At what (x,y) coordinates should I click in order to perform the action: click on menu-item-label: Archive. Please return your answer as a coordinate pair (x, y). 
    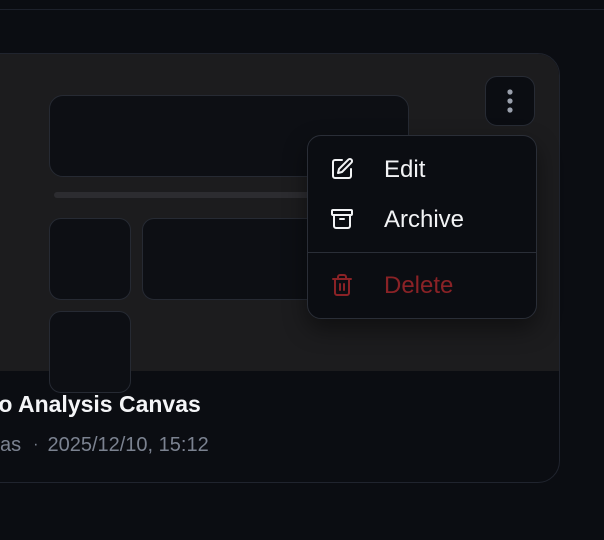
    Looking at the image, I should click on (424, 219).